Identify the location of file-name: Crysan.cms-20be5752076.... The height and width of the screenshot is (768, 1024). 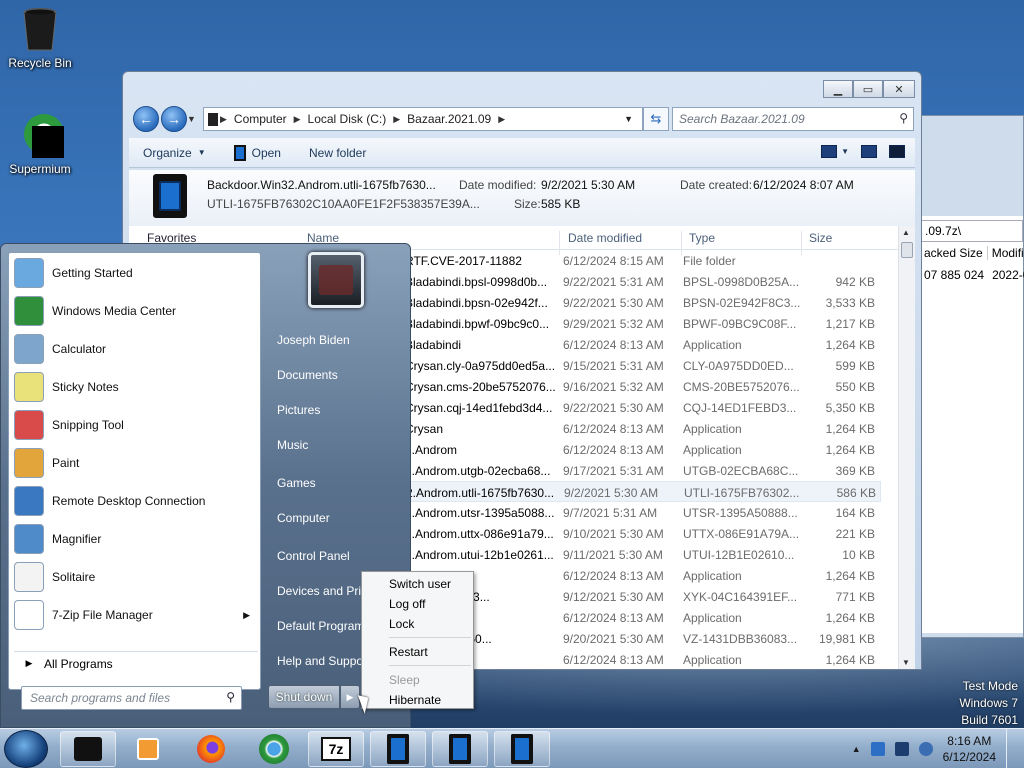
(480, 387).